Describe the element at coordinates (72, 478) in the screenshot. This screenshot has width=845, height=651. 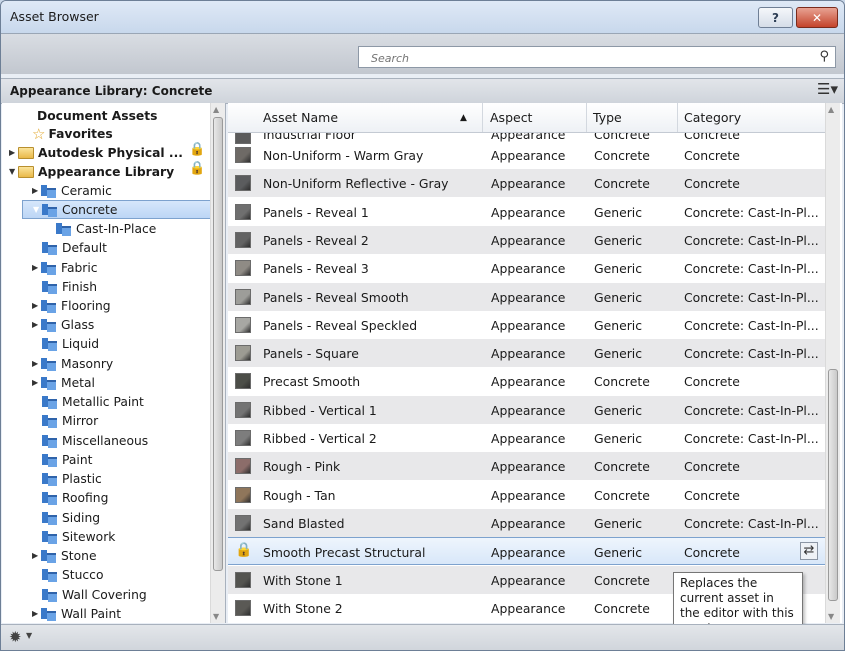
I see `tree-item-plastic: Plastic` at that location.